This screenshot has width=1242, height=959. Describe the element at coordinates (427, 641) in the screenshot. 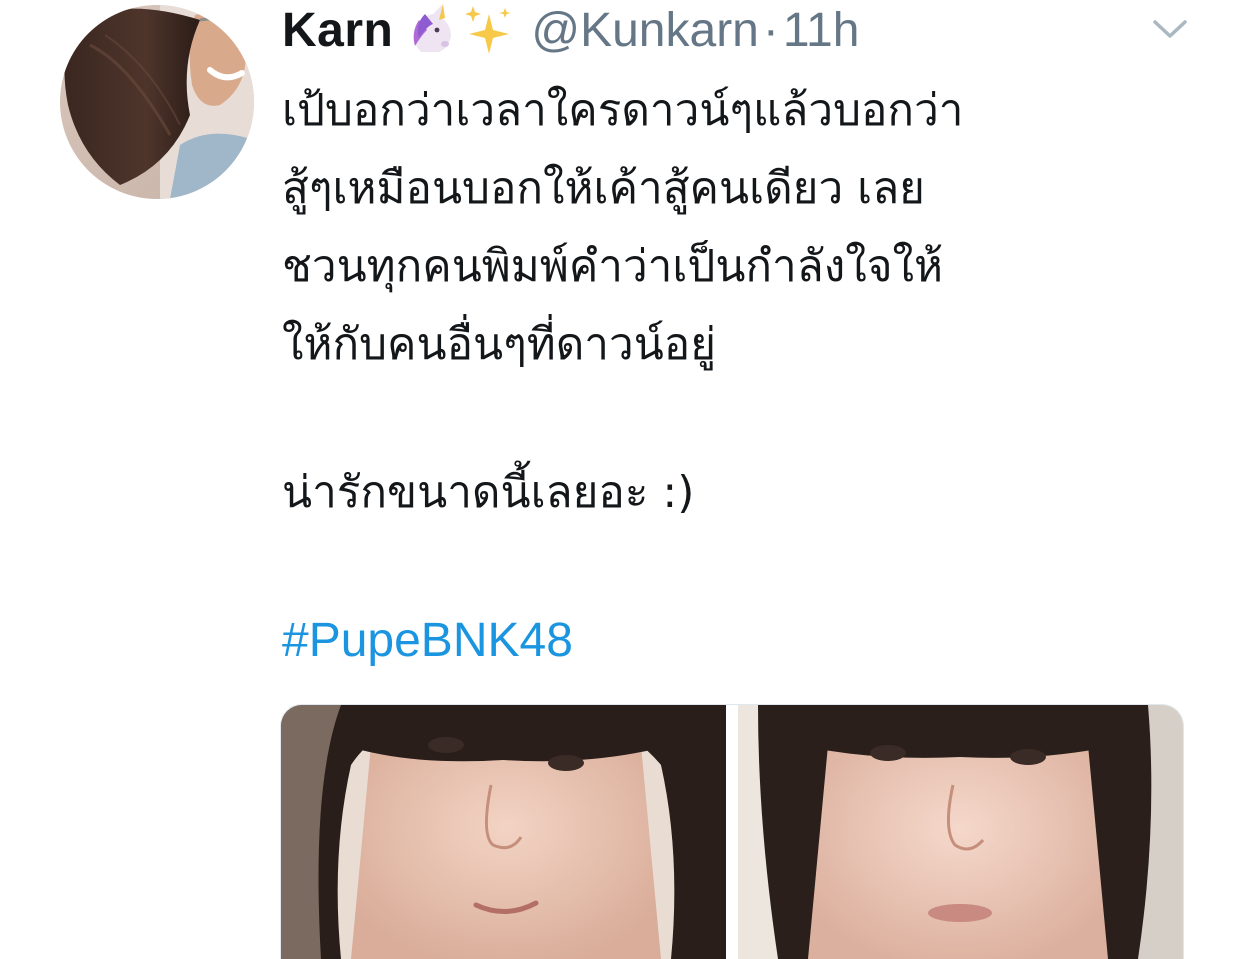

I see `hashtag-link: #PupeBNK48` at that location.